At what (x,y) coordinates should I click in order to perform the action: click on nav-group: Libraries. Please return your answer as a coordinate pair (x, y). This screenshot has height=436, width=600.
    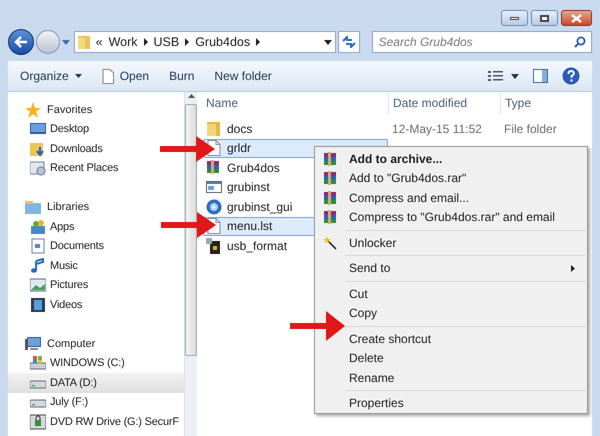
    Looking at the image, I should click on (51, 207).